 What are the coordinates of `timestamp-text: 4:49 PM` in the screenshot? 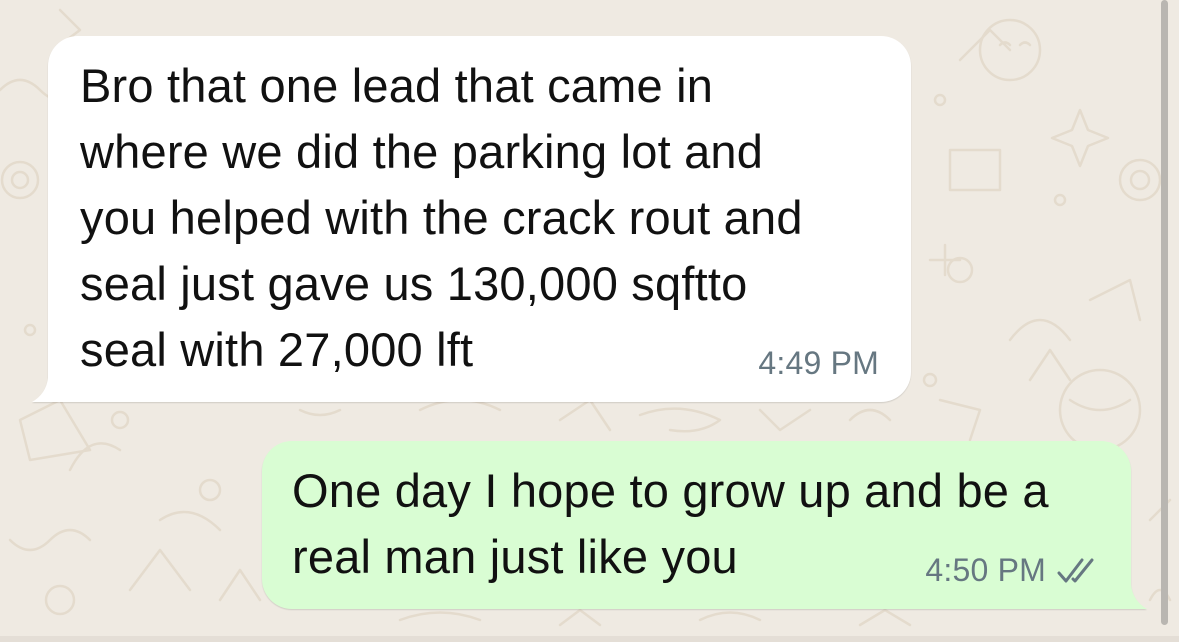 It's located at (818, 363).